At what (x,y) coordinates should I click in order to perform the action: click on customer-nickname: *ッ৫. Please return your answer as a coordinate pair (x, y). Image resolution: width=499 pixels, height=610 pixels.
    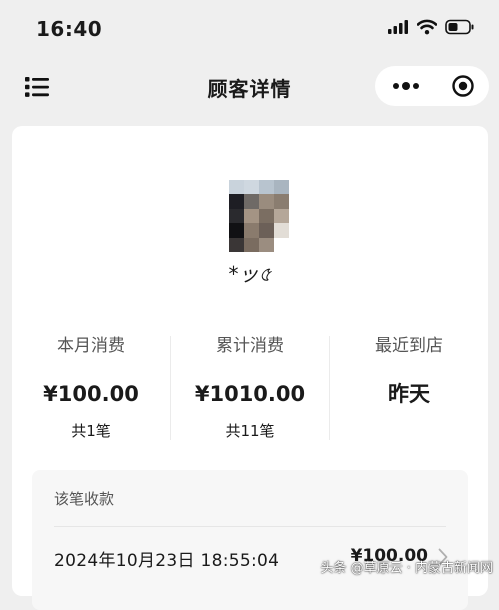
    Looking at the image, I should click on (250, 274).